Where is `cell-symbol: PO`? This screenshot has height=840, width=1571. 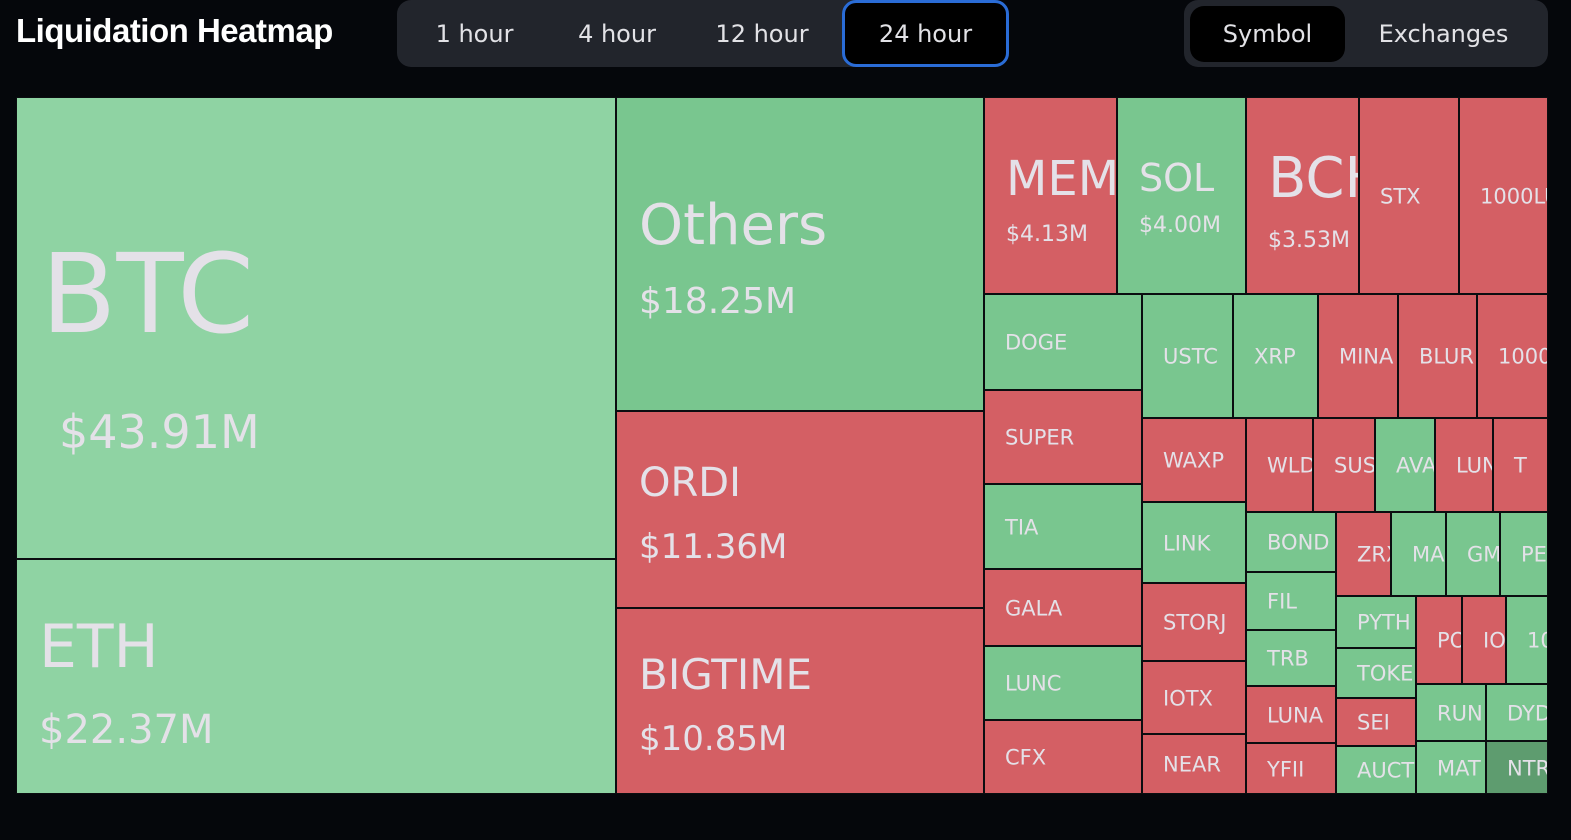
cell-symbol: PO is located at coordinates (1449, 640).